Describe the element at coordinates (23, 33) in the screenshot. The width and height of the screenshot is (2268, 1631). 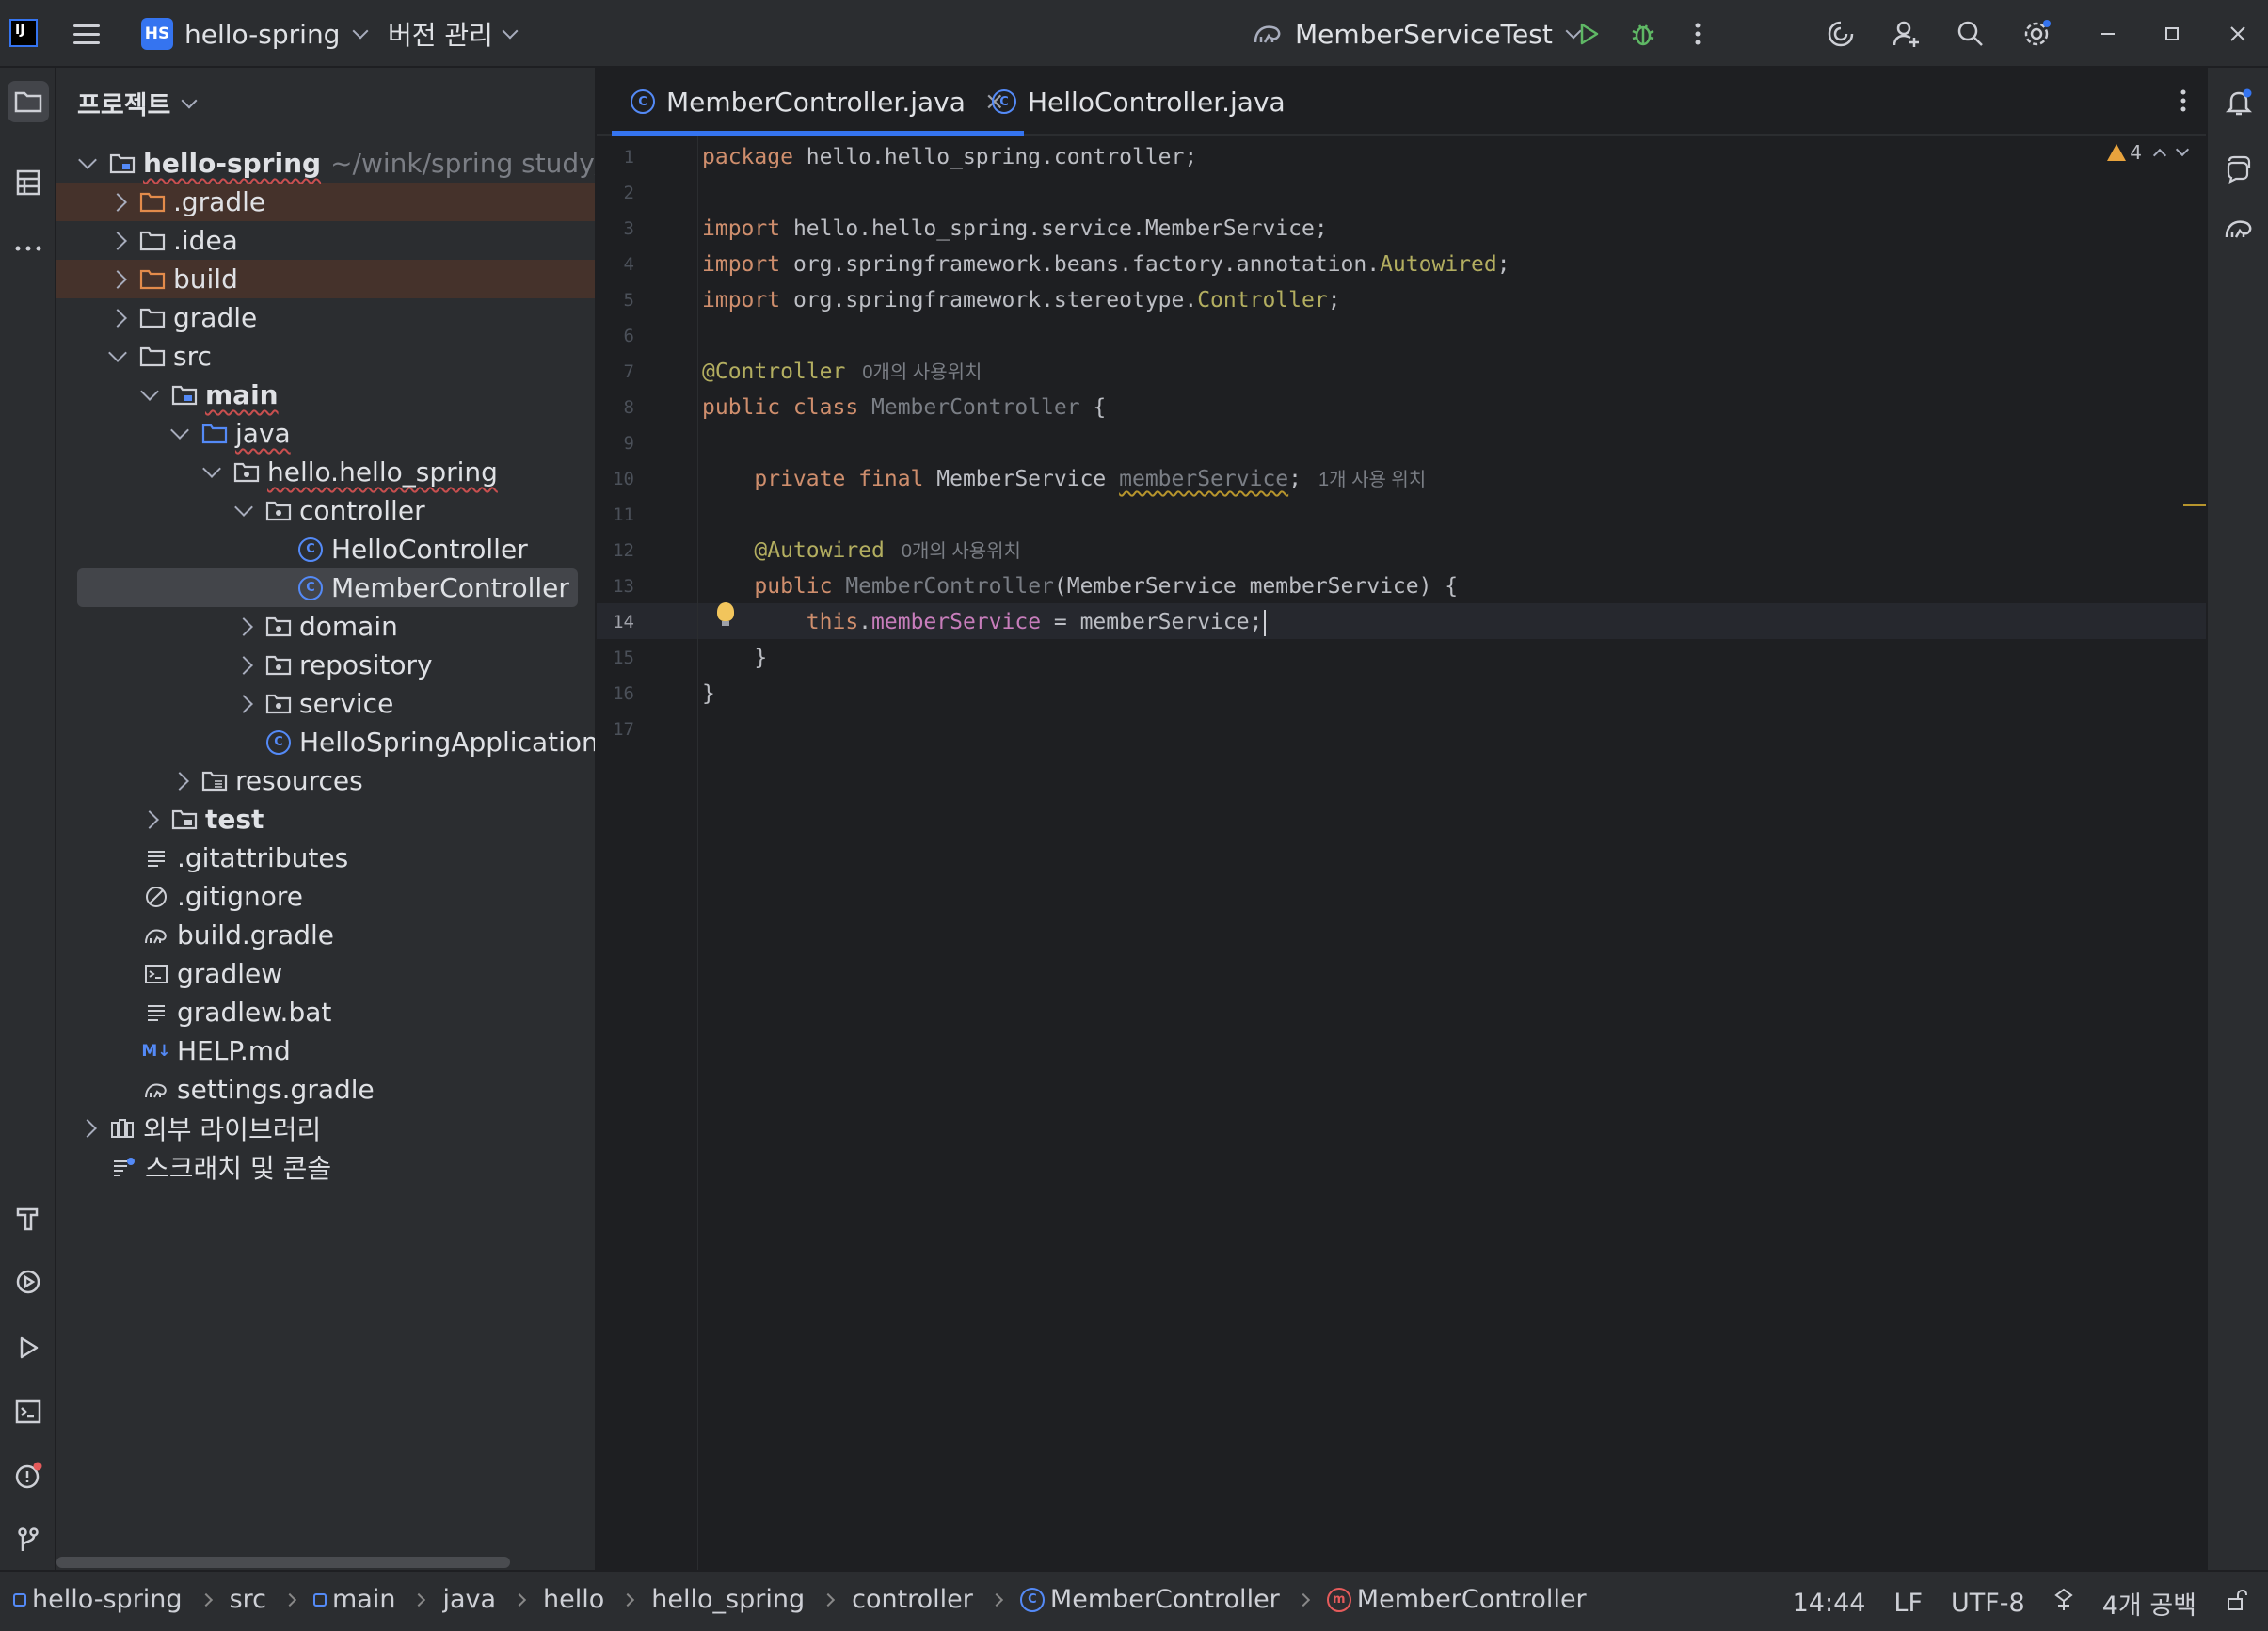
I see `intellij-logo-icon: IJ` at that location.